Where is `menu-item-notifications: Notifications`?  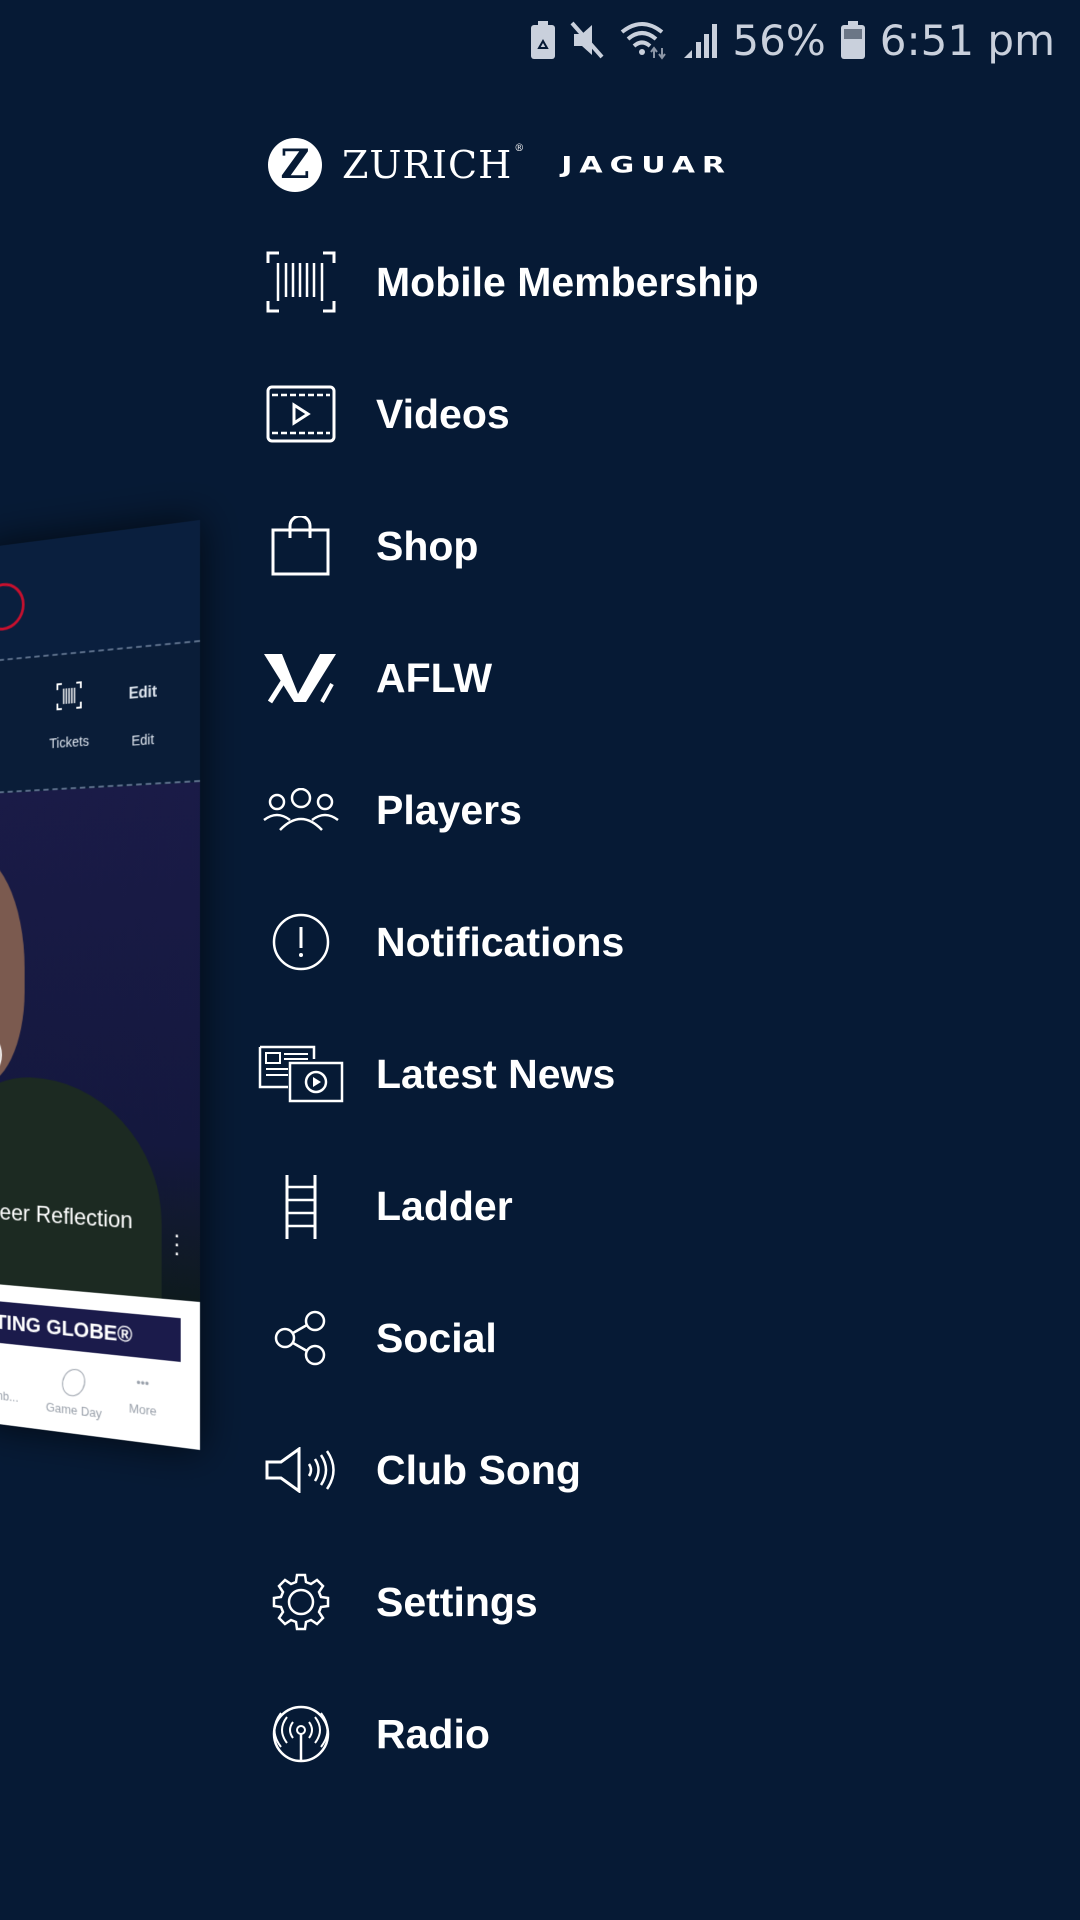
menu-item-notifications: Notifications is located at coordinates (508, 942).